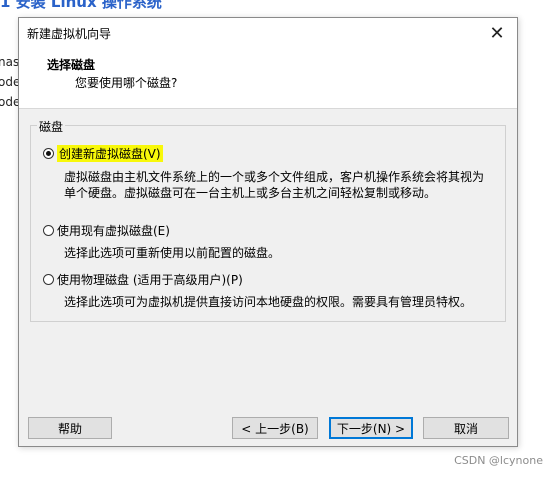 This screenshot has width=559, height=478. I want to click on page-subtitle: 您要使用哪个磁盘?, so click(126, 83).